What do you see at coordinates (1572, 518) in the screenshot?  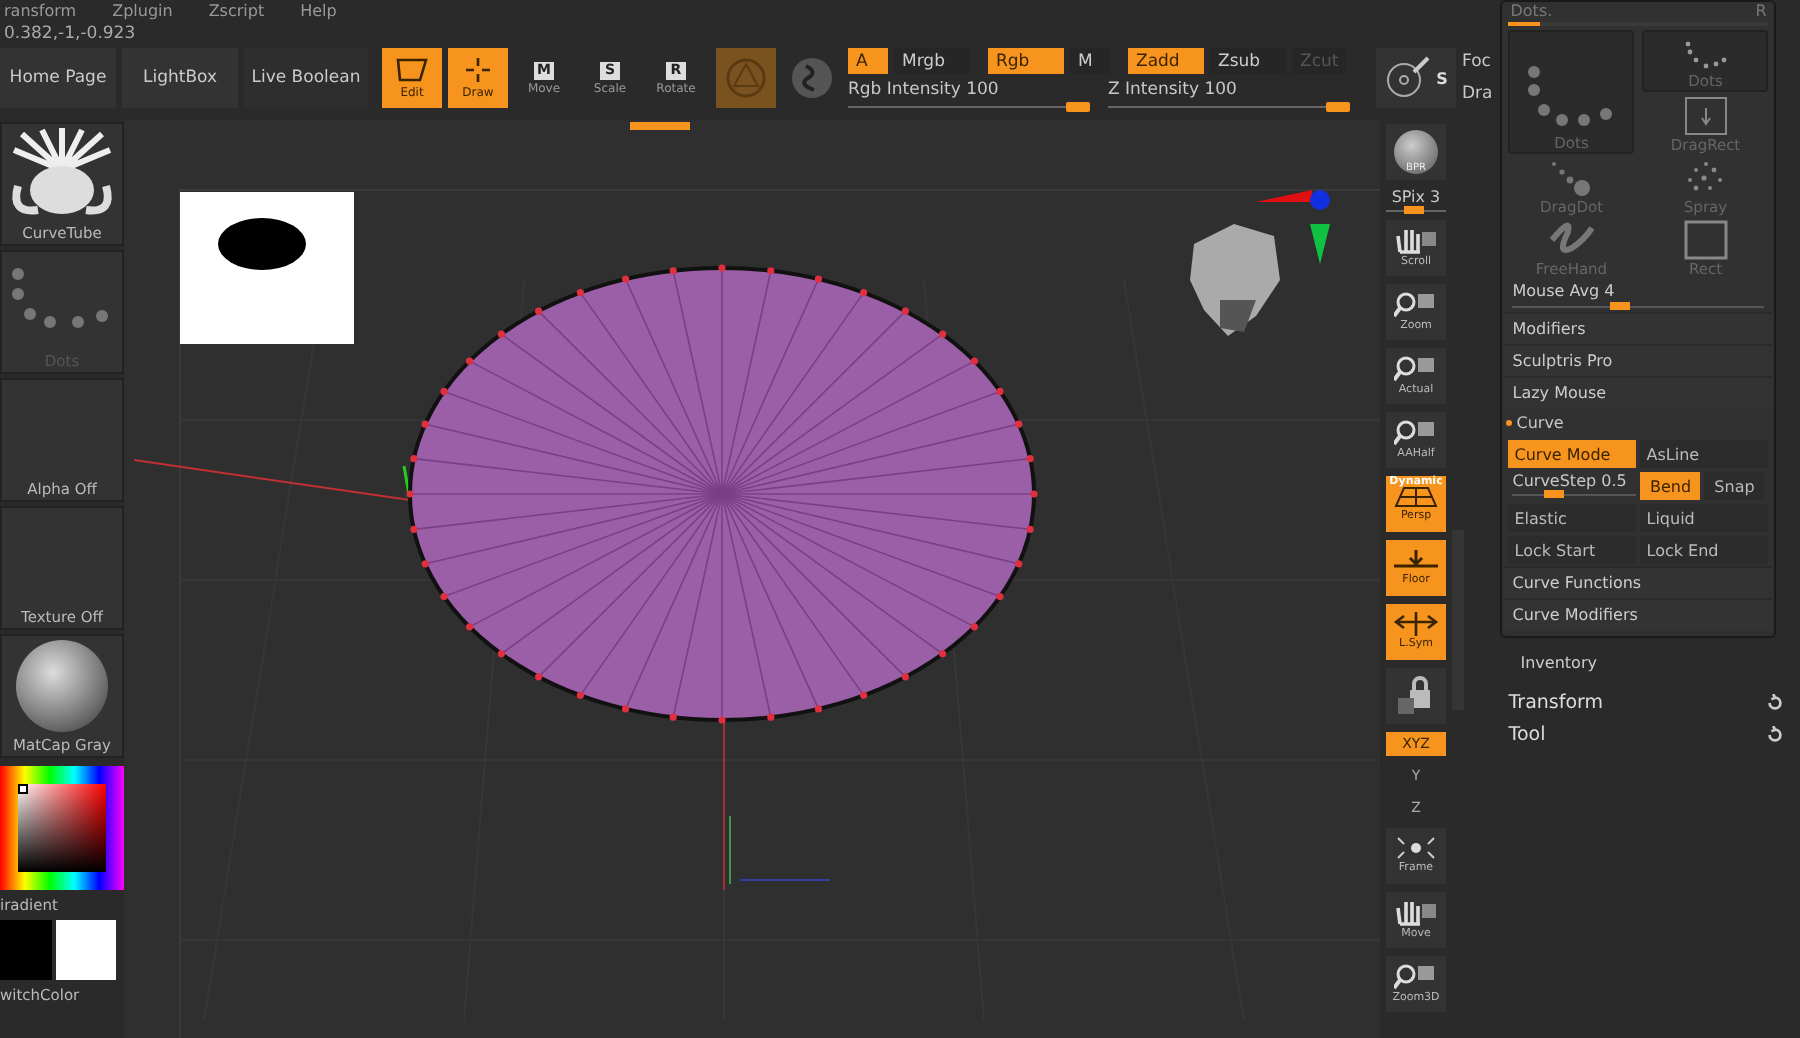 I see `toggle-button: Elastic` at bounding box center [1572, 518].